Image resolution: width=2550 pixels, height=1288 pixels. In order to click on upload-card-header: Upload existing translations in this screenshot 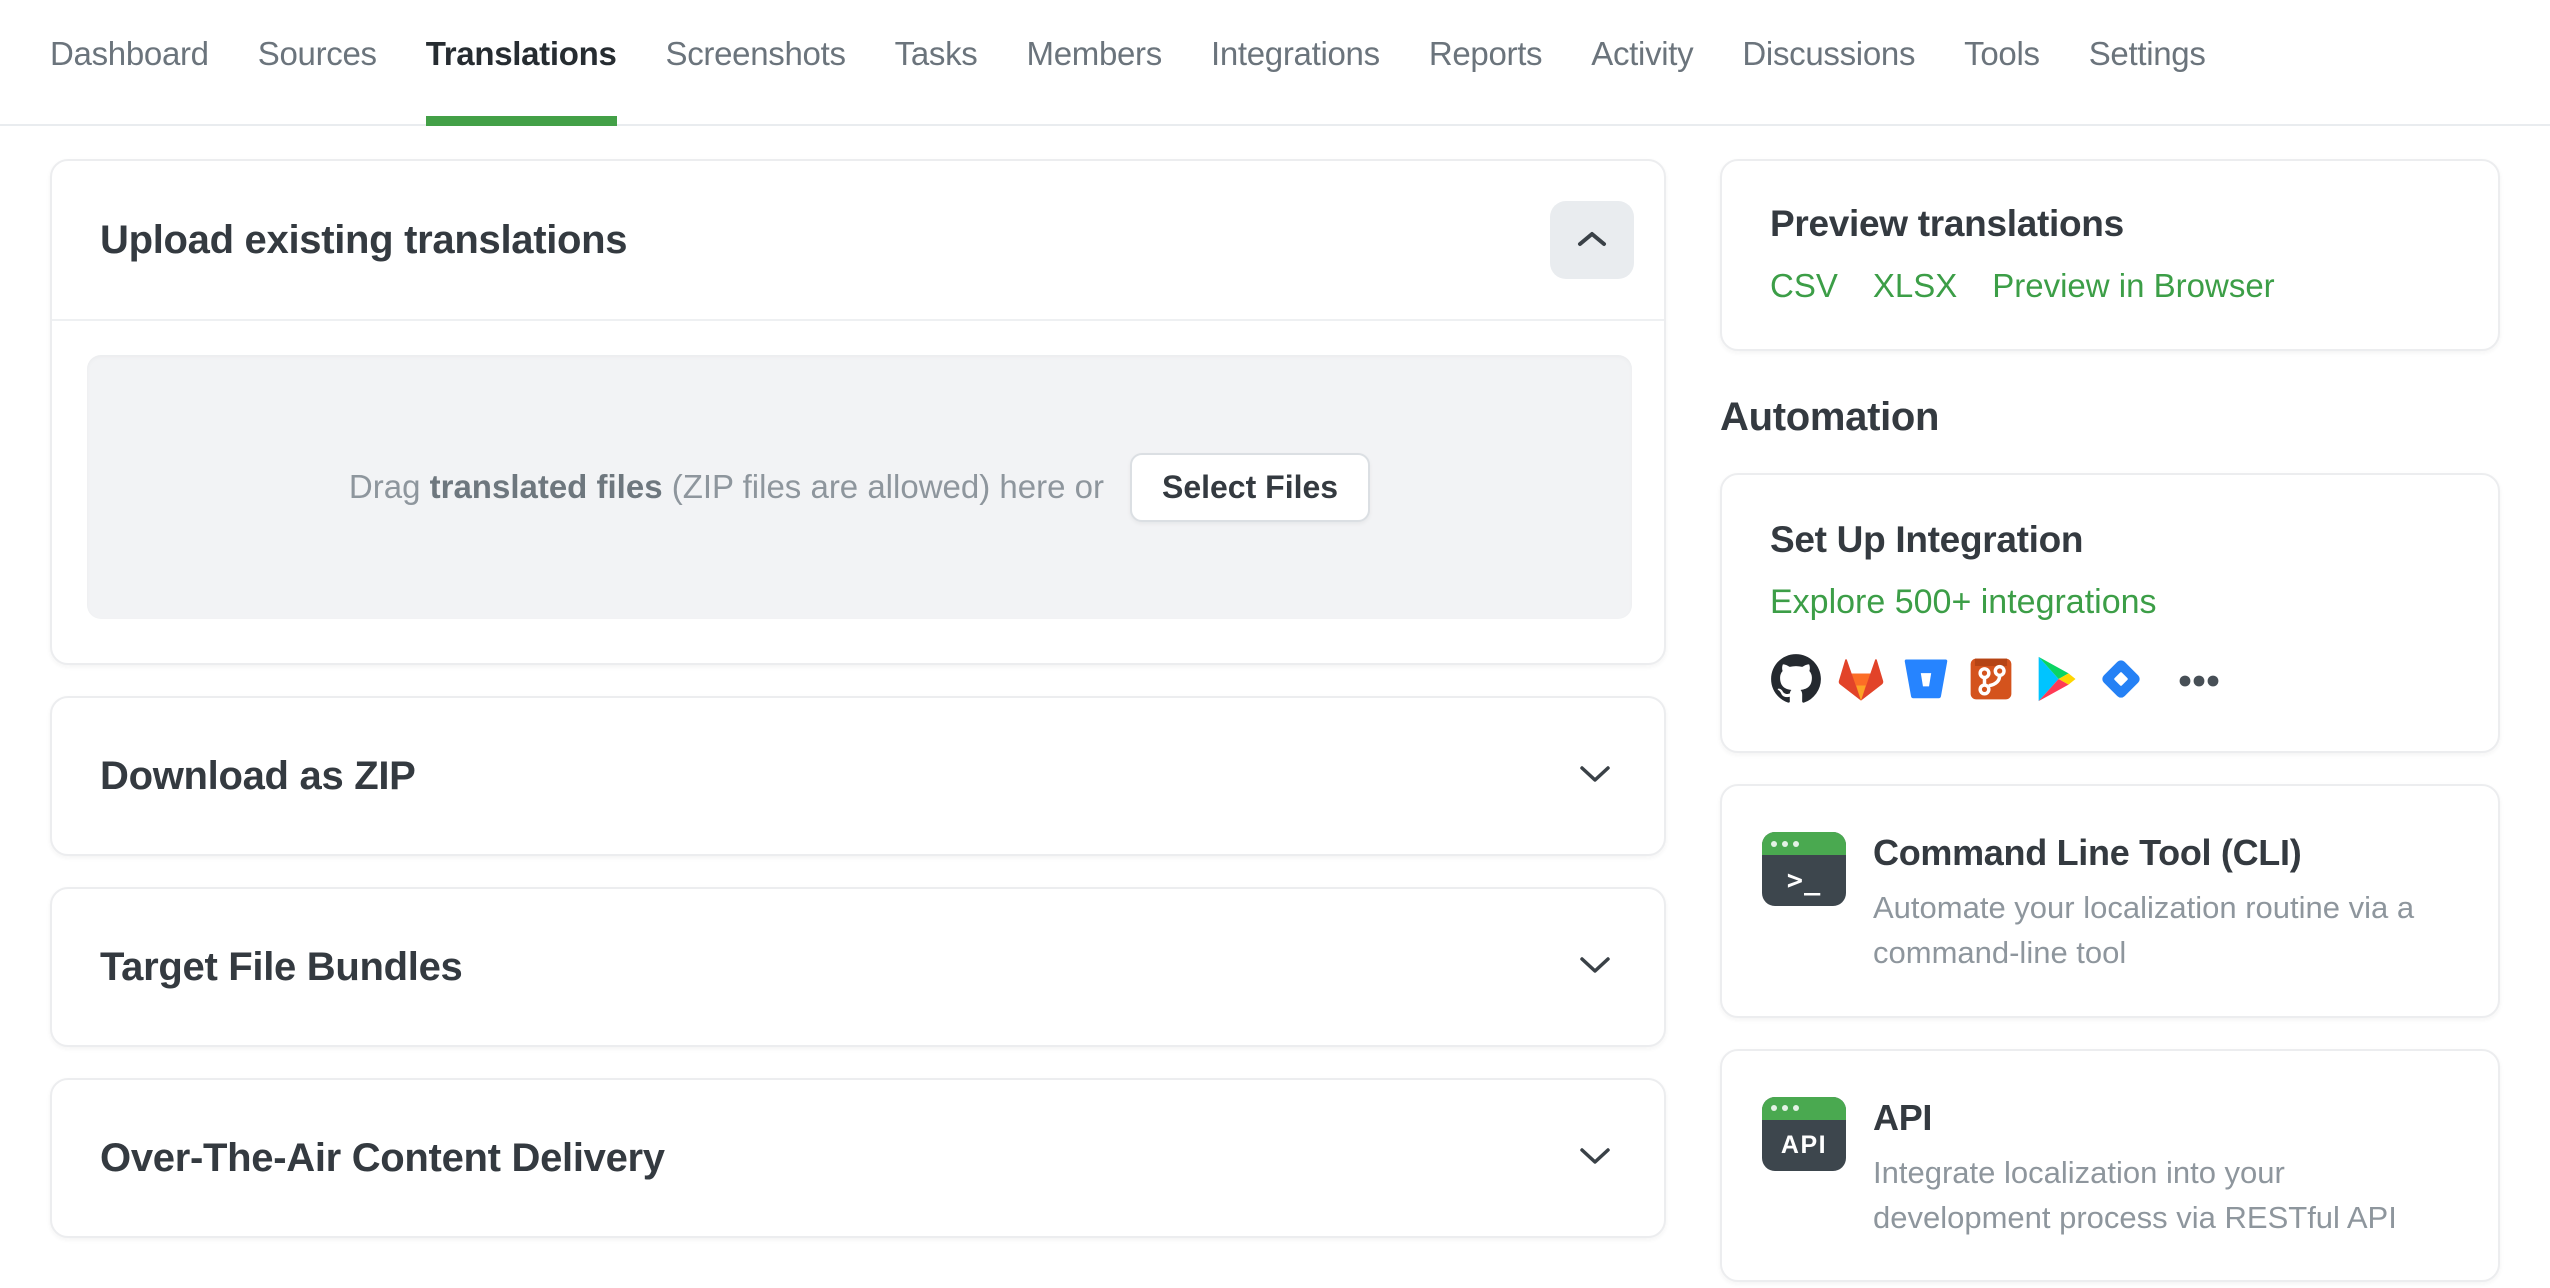, I will do `click(858, 241)`.